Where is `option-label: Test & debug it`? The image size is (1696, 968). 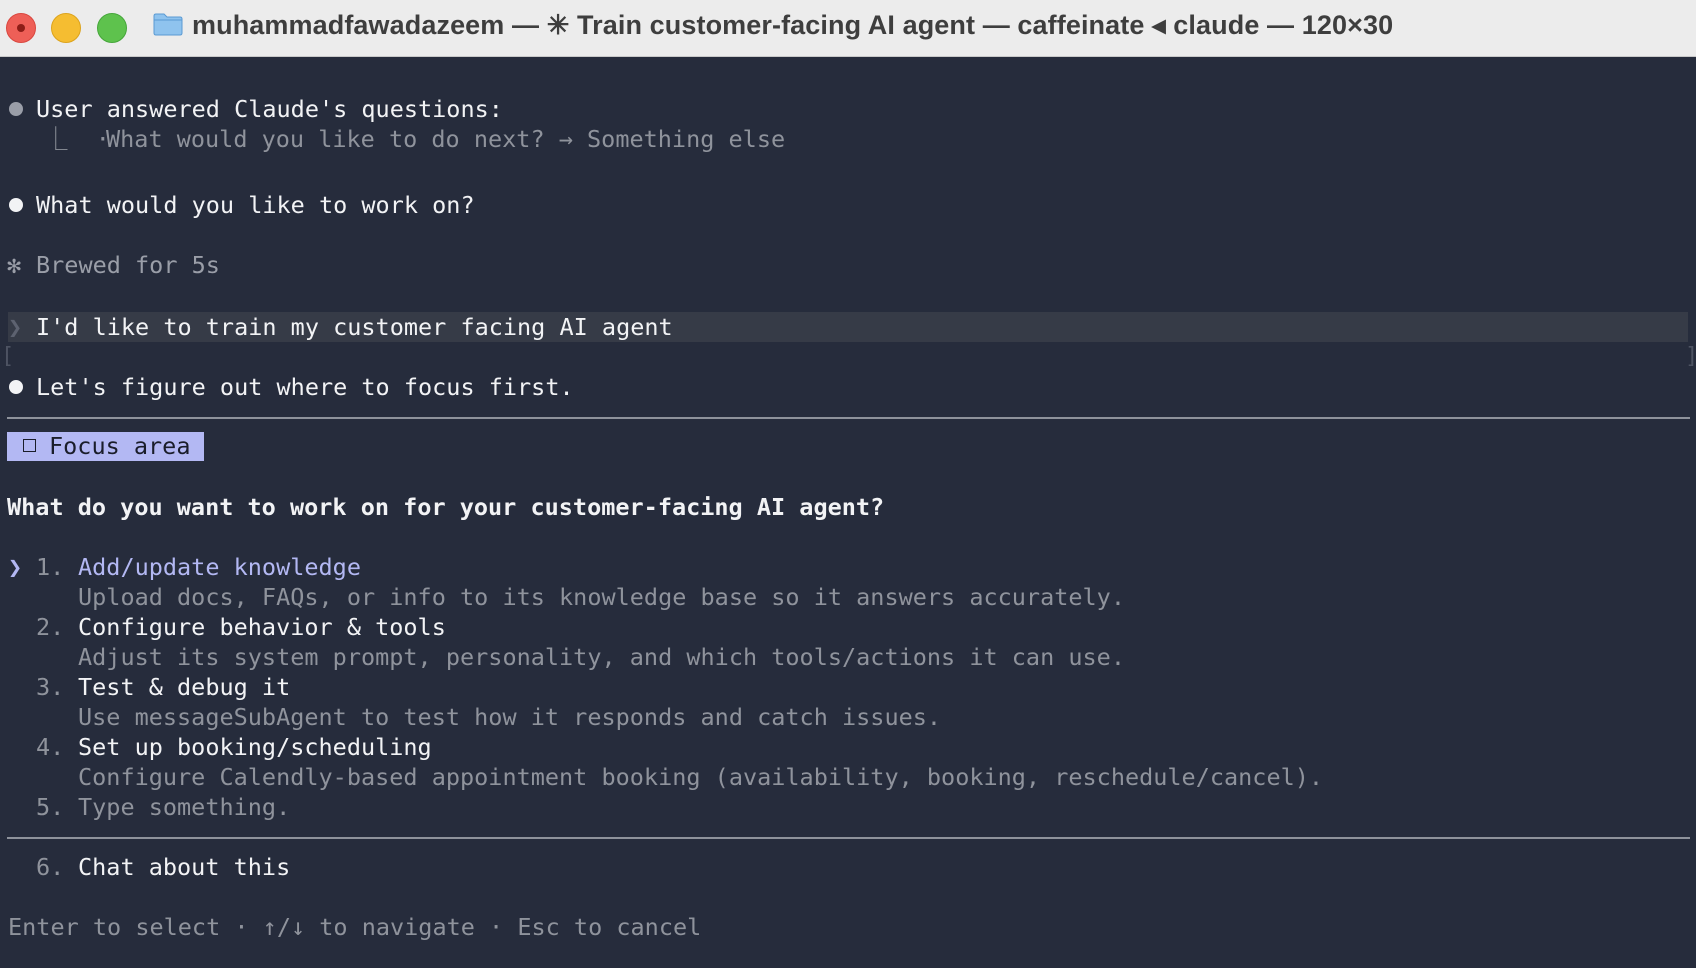 option-label: Test & debug it is located at coordinates (184, 687).